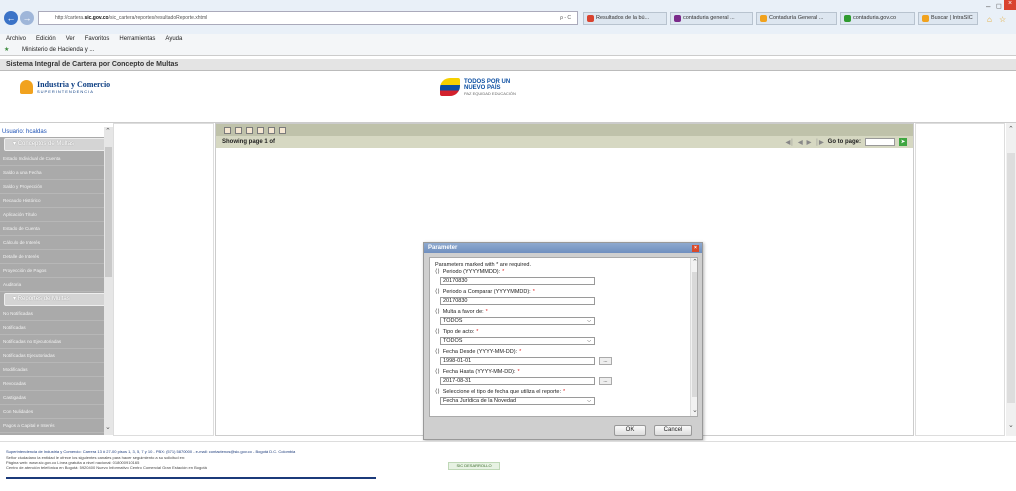 The width and height of the screenshot is (1016, 491). I want to click on dialog-scrollbar: ⌃ ⌄, so click(693, 337).